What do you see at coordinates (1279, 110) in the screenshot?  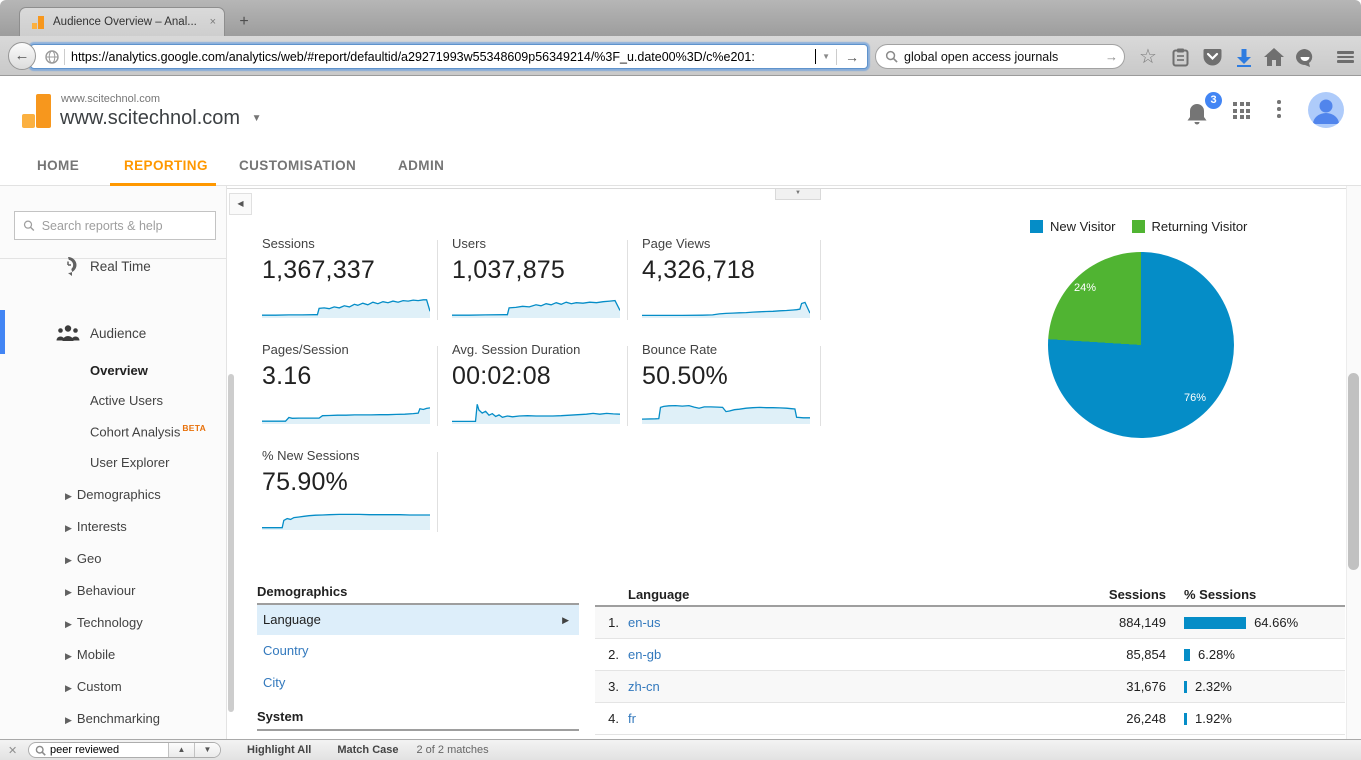 I see `more-options-icon` at bounding box center [1279, 110].